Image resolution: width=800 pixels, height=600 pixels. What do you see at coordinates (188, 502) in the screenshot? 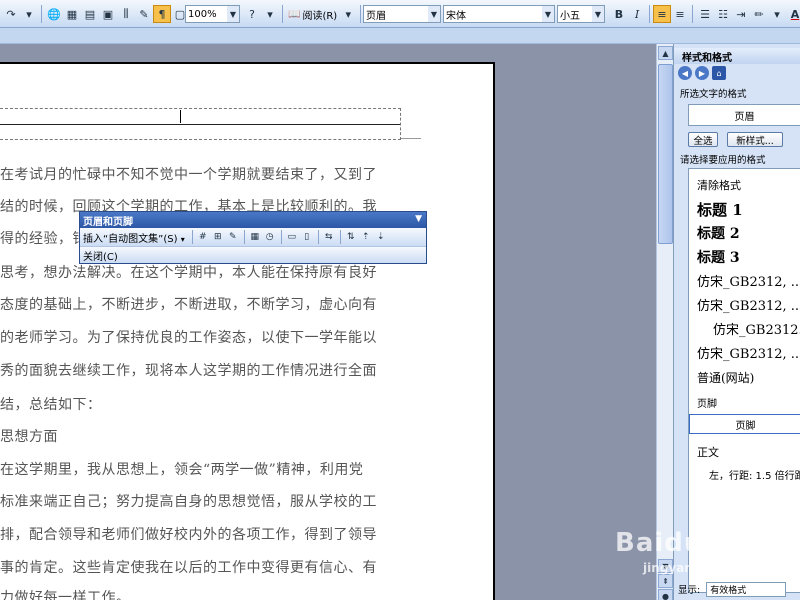
I see `paragraph-line: 标准来端正自己；努力提高自身的思想觉悟，服从学校的工` at bounding box center [188, 502].